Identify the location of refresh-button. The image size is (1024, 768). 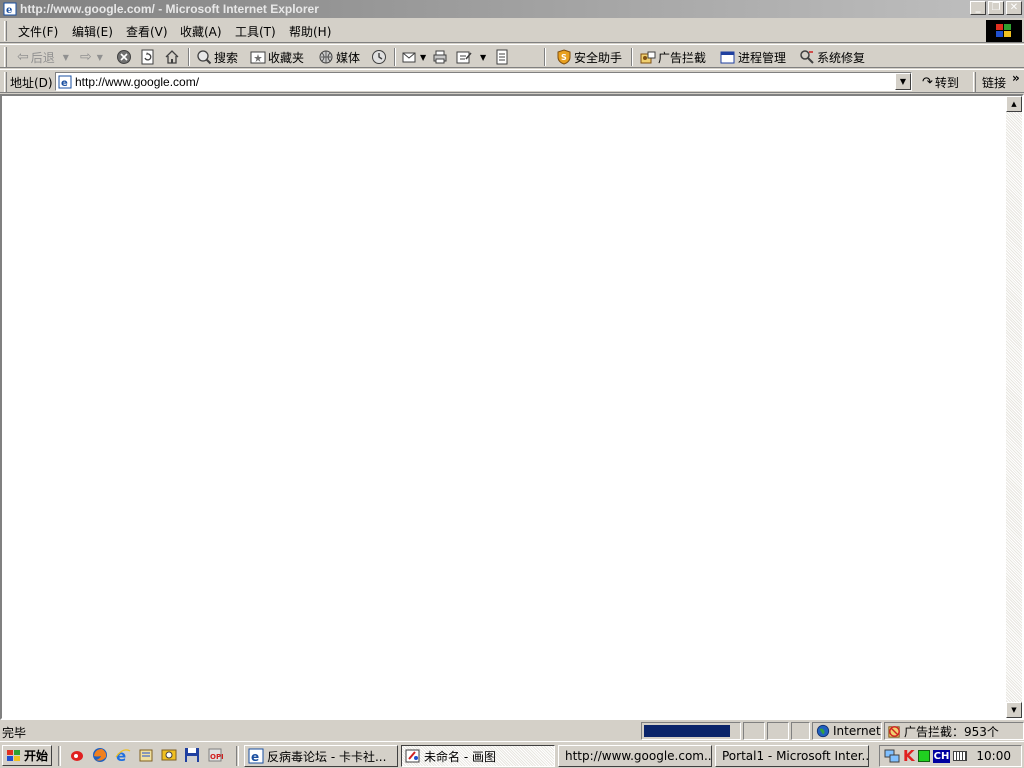
(148, 57).